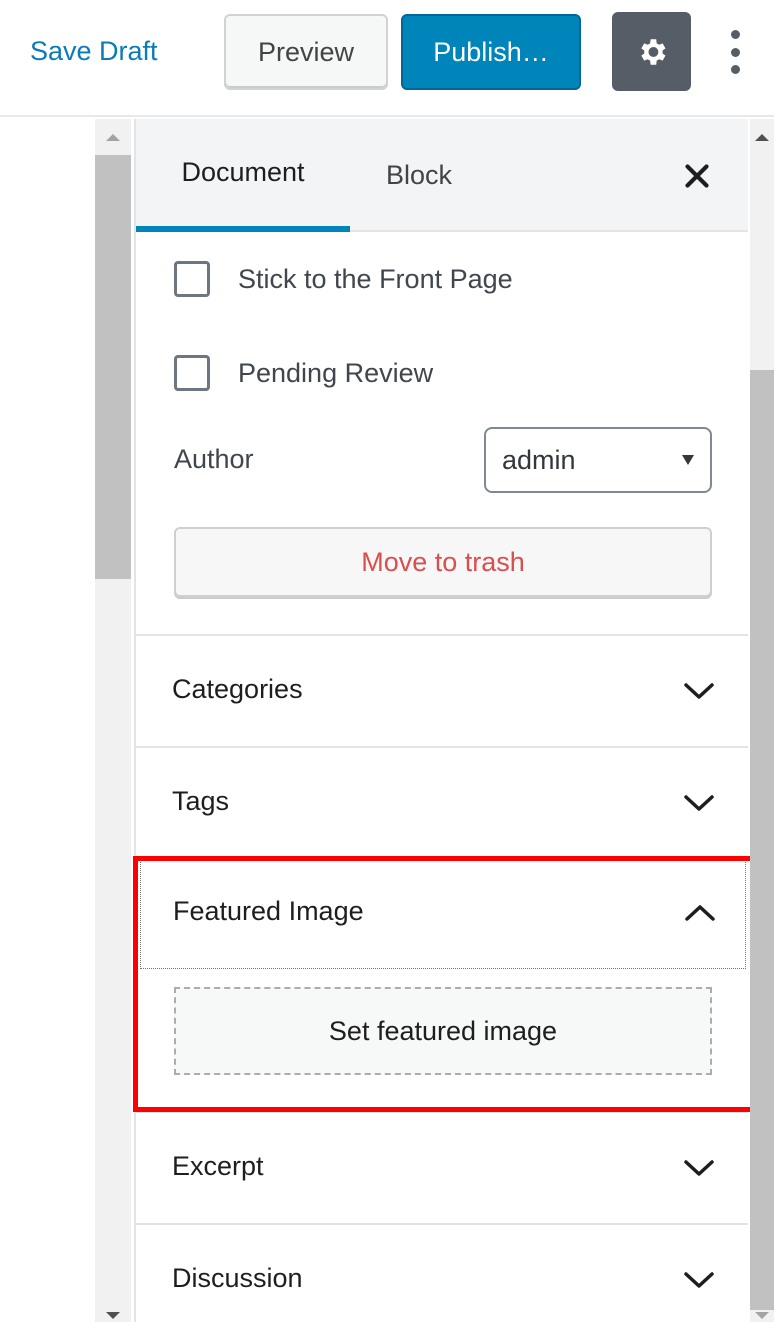 The image size is (774, 1322). Describe the element at coordinates (539, 459) in the screenshot. I see `author-selected-value: admin` at that location.